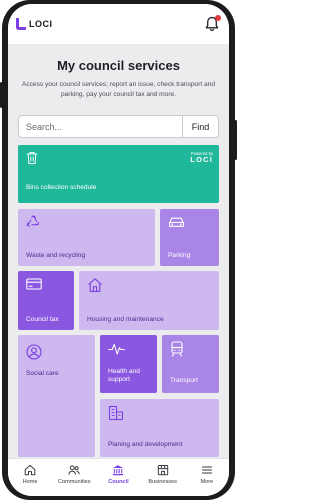 This screenshot has height=500, width=320. I want to click on home-icon, so click(30, 470).